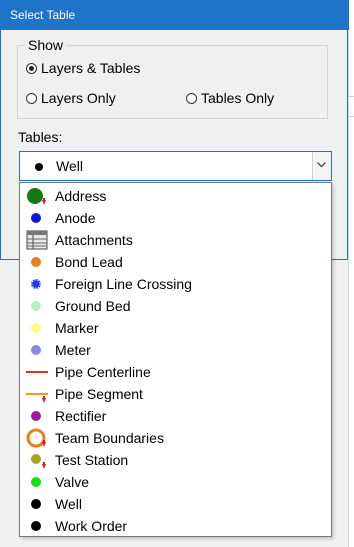 The height and width of the screenshot is (547, 354). What do you see at coordinates (38, 306) in the screenshot?
I see `ground-bed-icon` at bounding box center [38, 306].